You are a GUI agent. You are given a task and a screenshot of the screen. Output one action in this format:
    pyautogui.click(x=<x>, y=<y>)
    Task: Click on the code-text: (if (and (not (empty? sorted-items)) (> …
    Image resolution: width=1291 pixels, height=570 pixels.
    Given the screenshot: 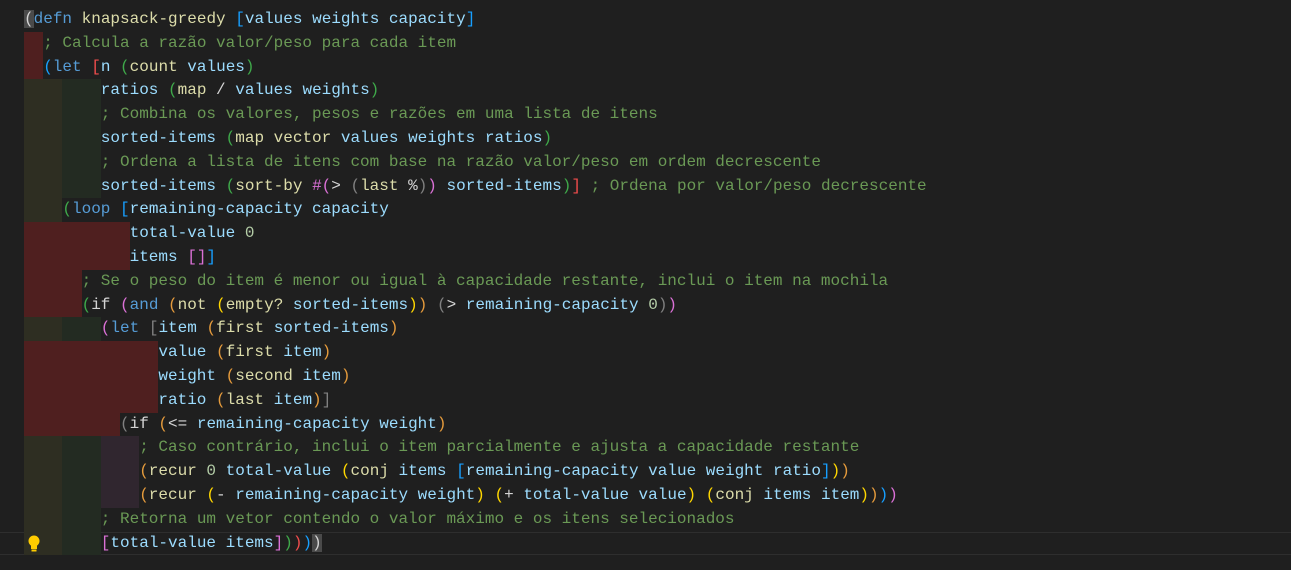 What is the action you would take?
    pyautogui.click(x=379, y=306)
    